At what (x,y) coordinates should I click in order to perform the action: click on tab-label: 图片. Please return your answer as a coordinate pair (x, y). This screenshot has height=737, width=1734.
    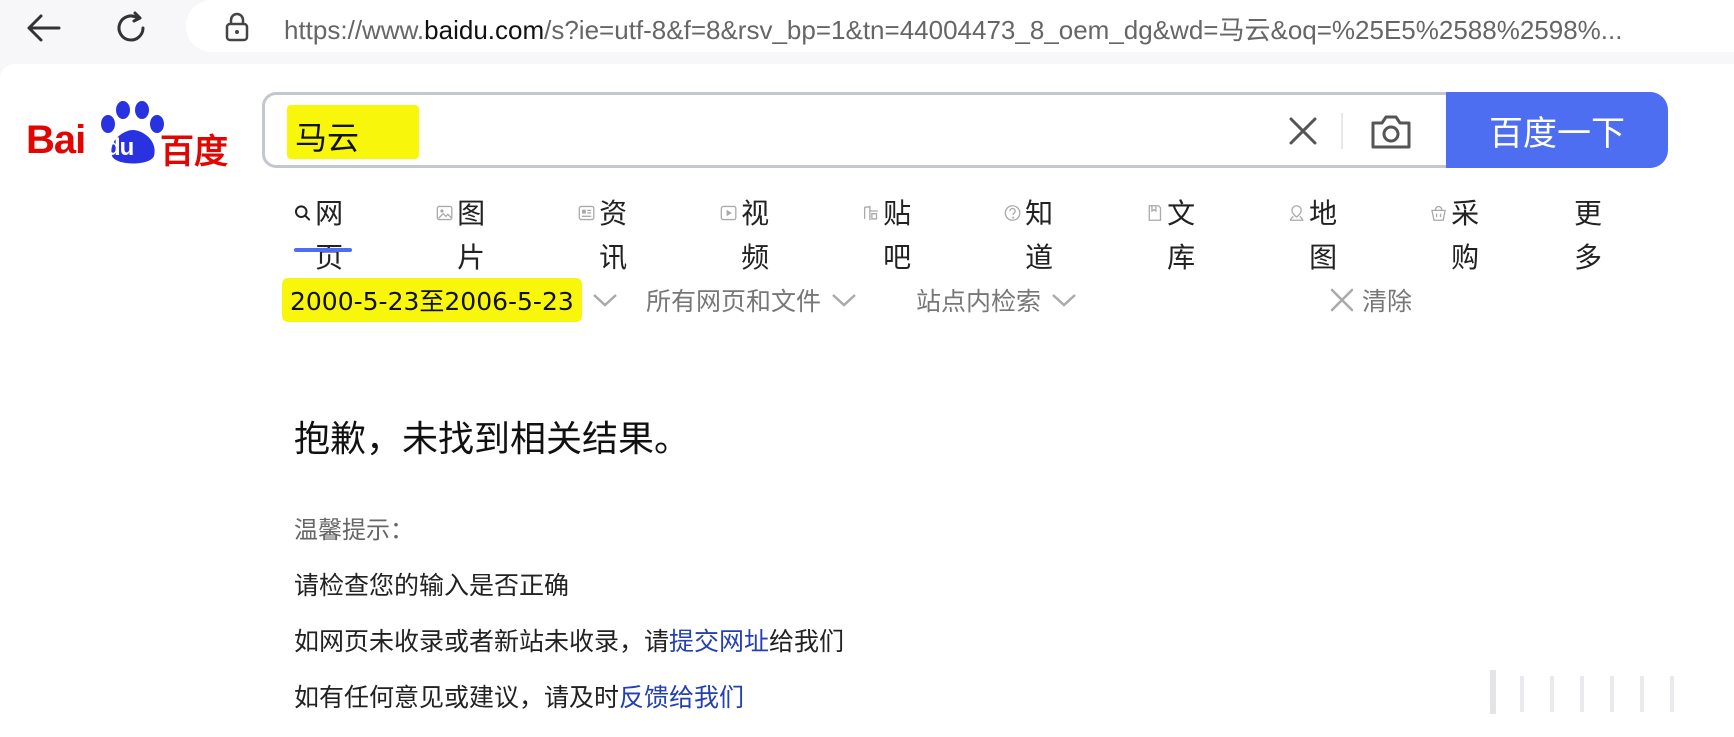
    Looking at the image, I should click on (471, 235).